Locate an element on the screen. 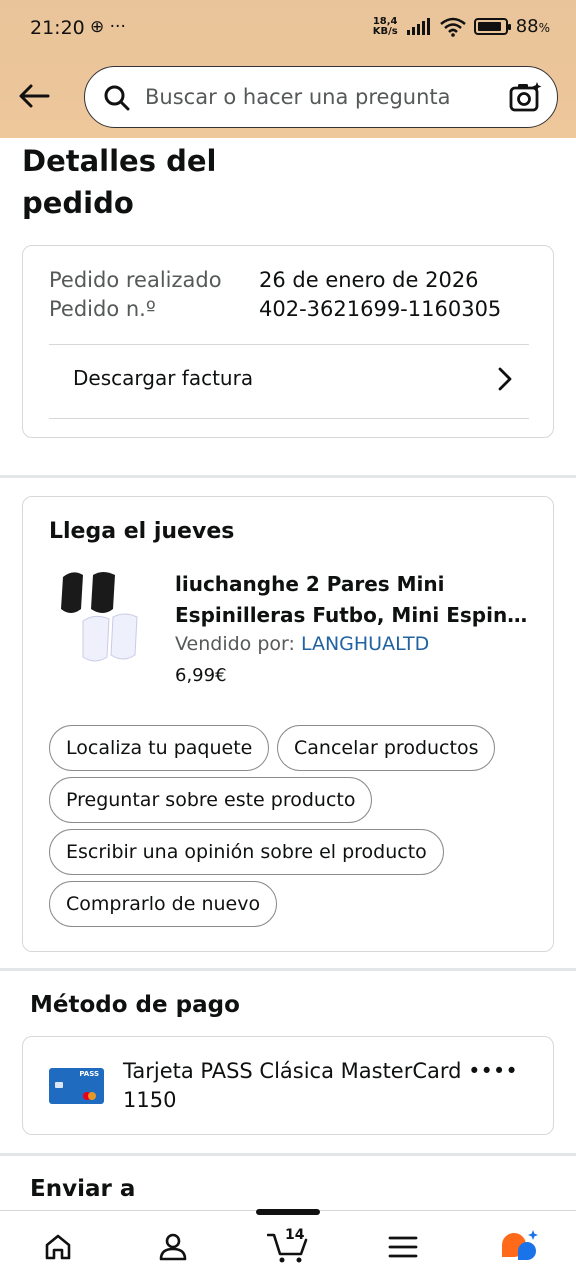 The width and height of the screenshot is (576, 1280). ask-product-button: Preguntar sobre este producto is located at coordinates (211, 800).